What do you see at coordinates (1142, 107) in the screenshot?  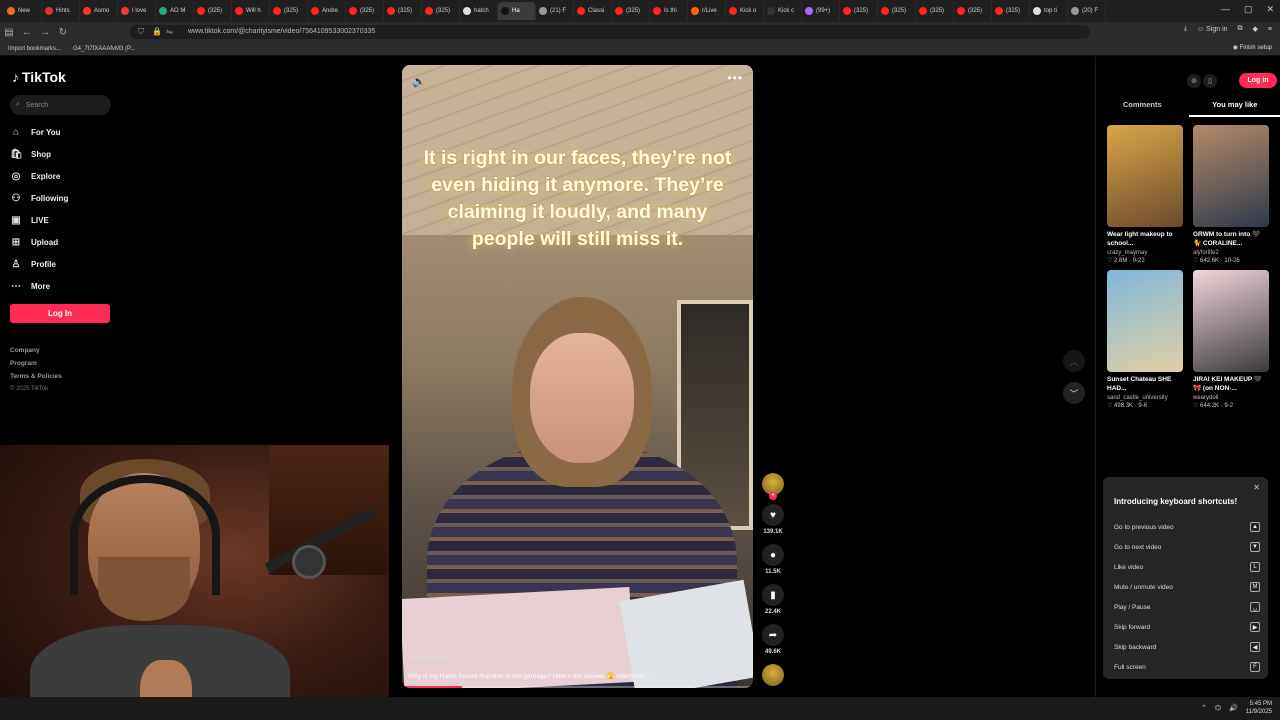 I see `tab-comments: Comments` at bounding box center [1142, 107].